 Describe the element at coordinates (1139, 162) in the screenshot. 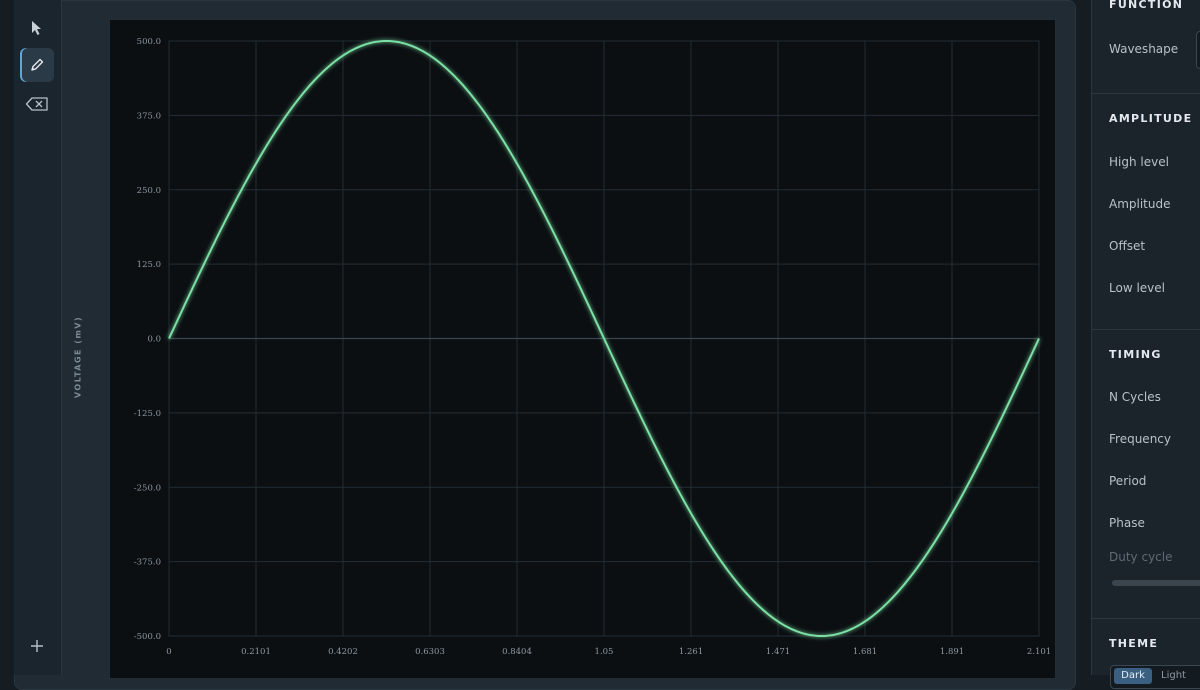

I see `high-level-label: High level` at that location.